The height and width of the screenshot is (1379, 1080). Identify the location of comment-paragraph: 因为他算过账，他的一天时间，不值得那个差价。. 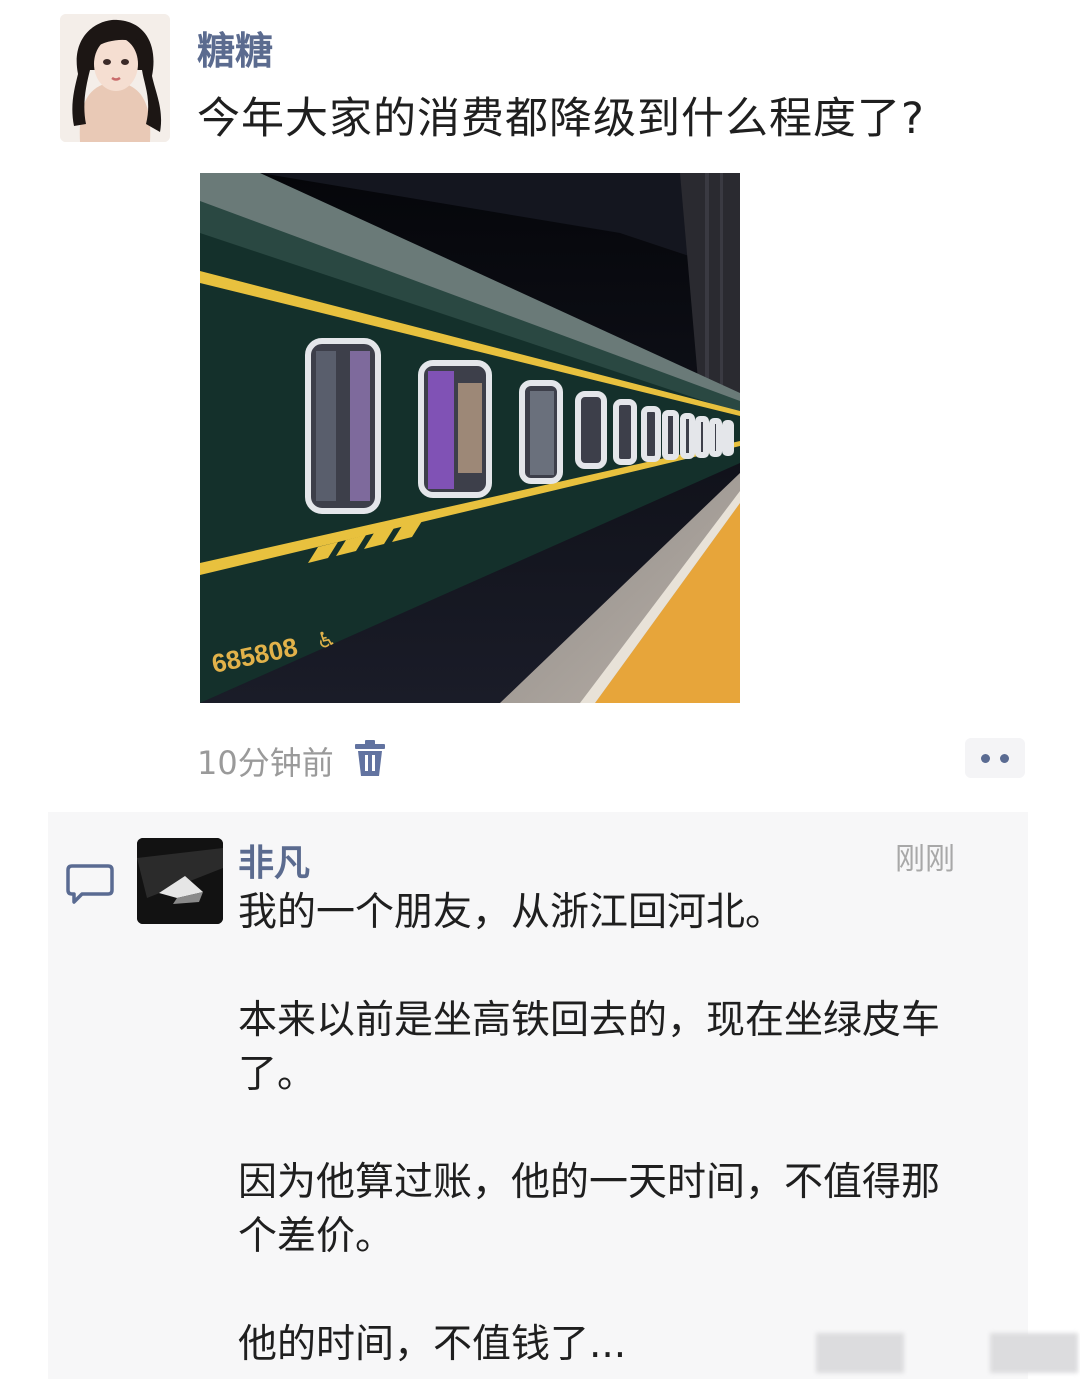
(589, 1209).